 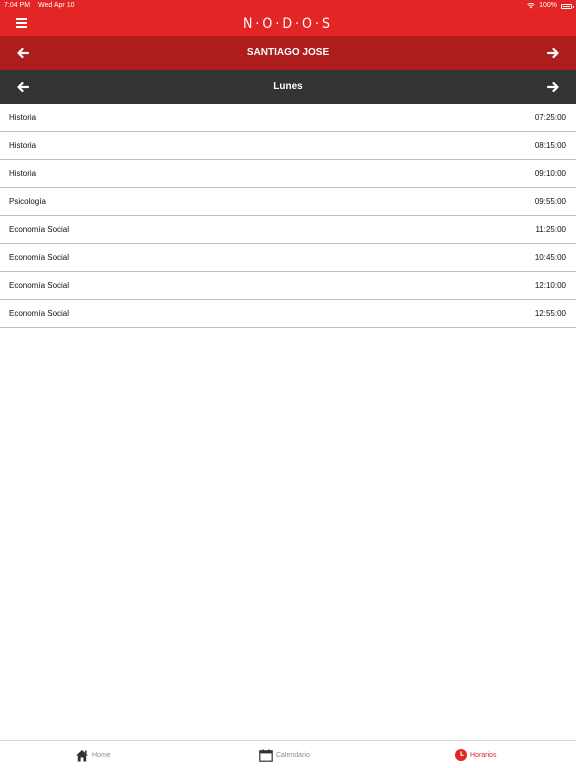 I want to click on day-name: Lunes, so click(x=288, y=86).